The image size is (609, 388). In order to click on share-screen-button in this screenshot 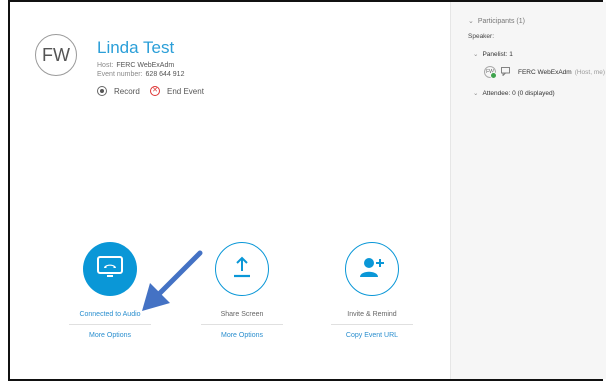, I will do `click(242, 269)`.